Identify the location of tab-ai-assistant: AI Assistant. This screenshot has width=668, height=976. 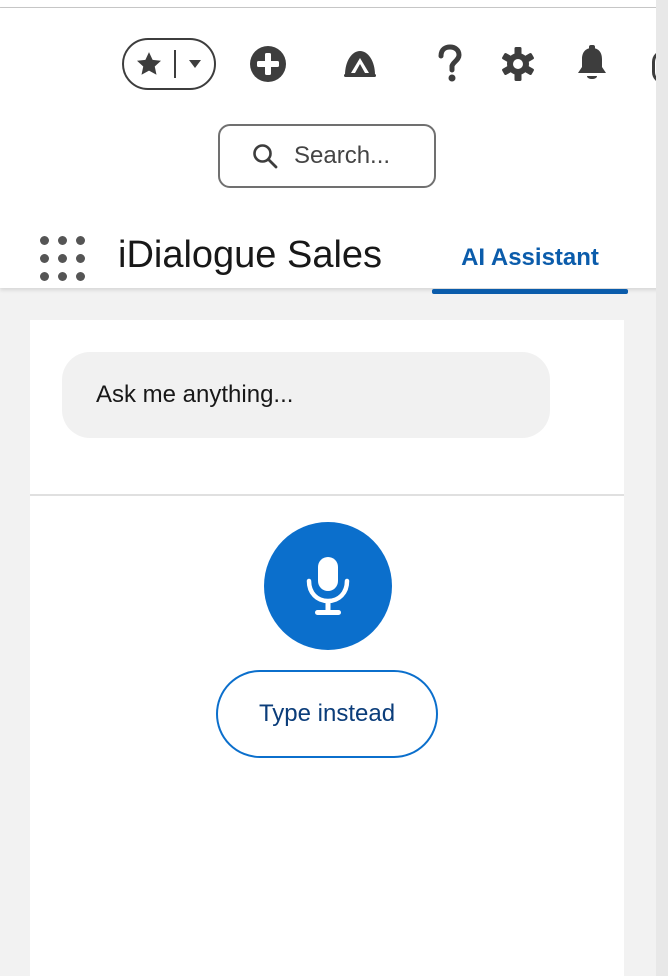
(530, 263).